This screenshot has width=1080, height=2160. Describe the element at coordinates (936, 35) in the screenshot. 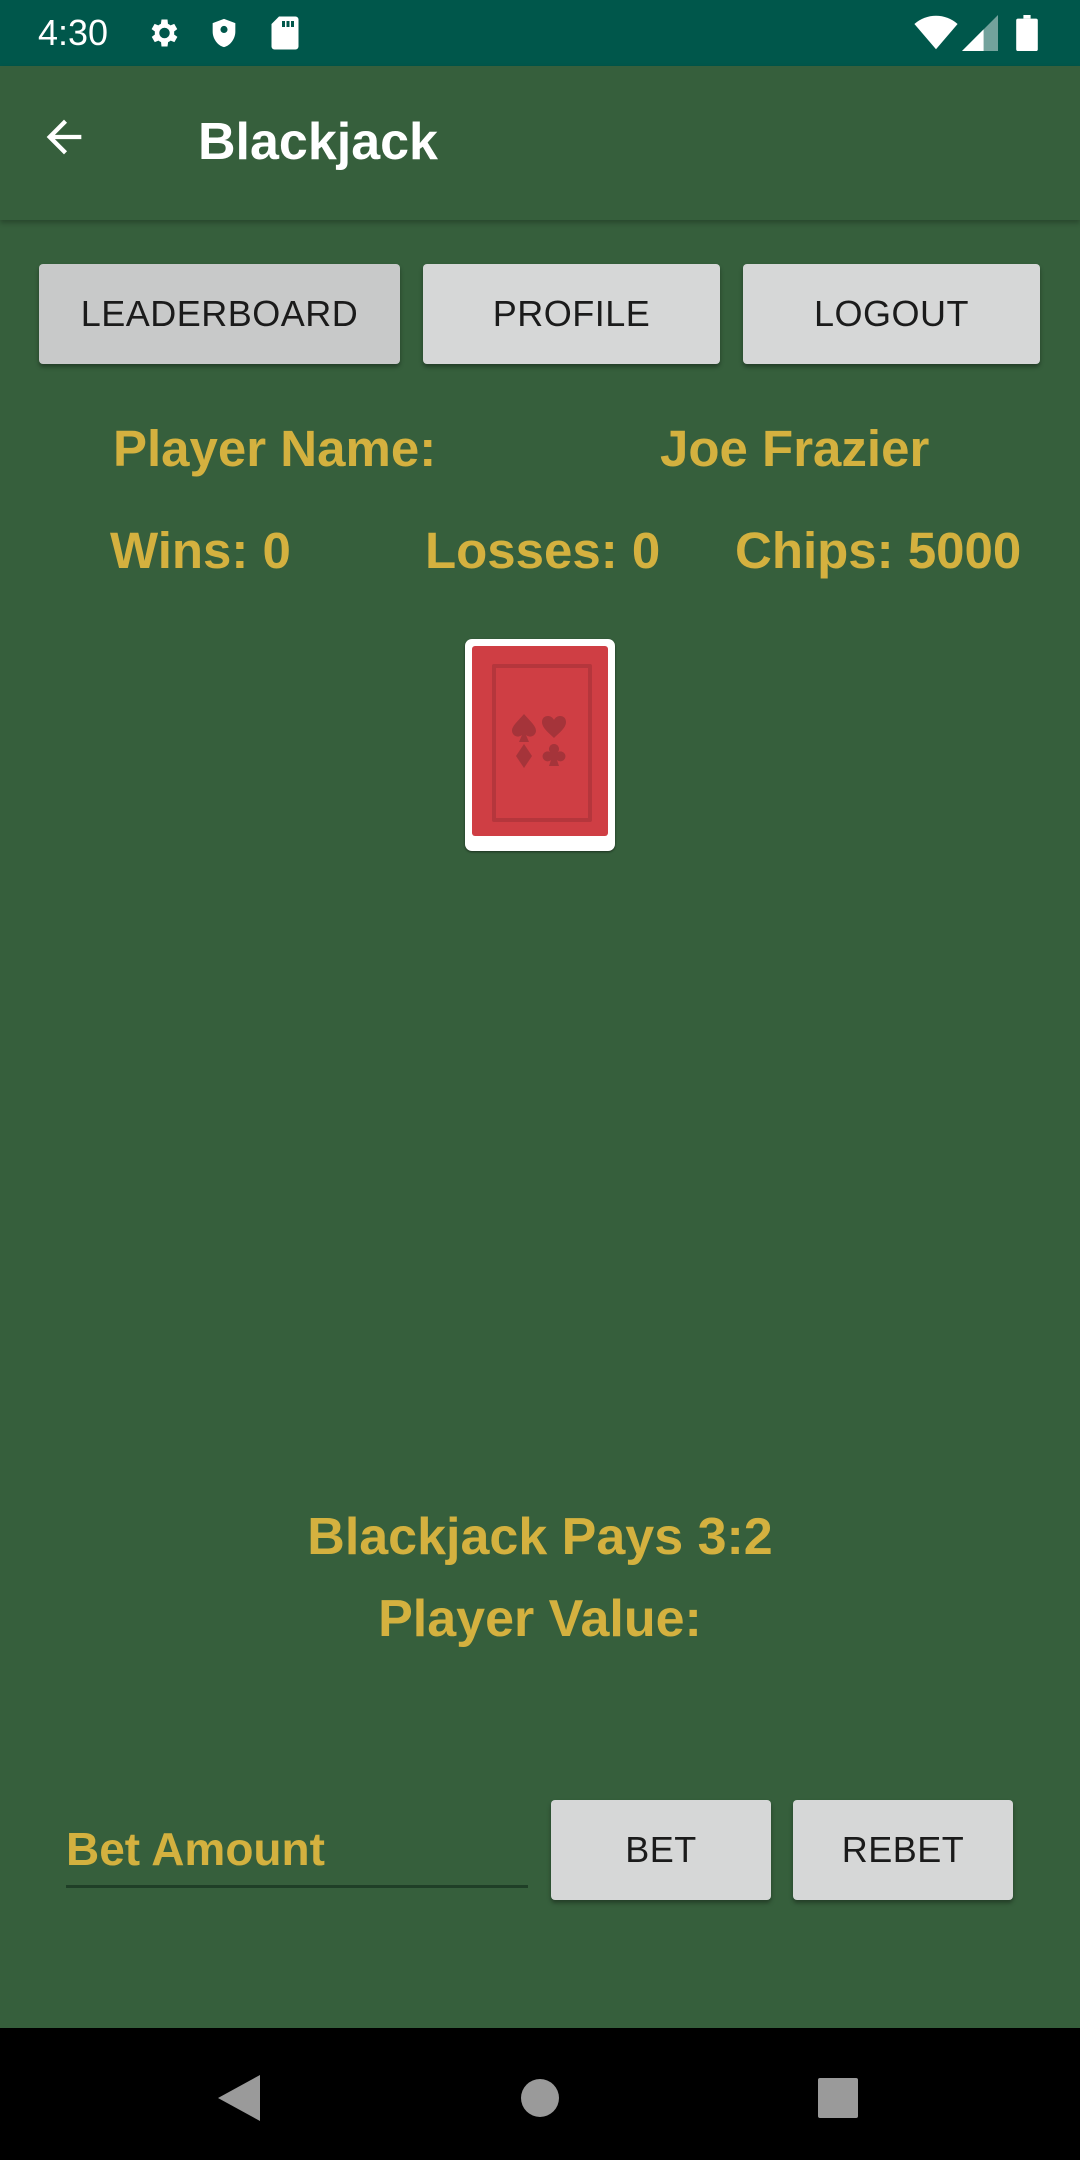

I see `wifi-icon` at that location.